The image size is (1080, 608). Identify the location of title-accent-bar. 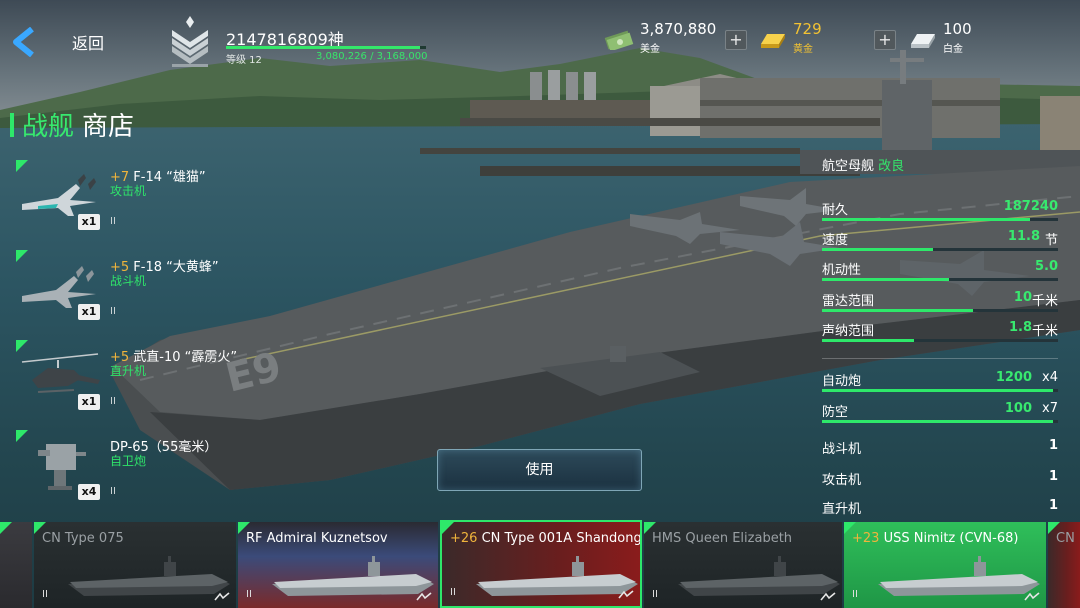
(12, 124).